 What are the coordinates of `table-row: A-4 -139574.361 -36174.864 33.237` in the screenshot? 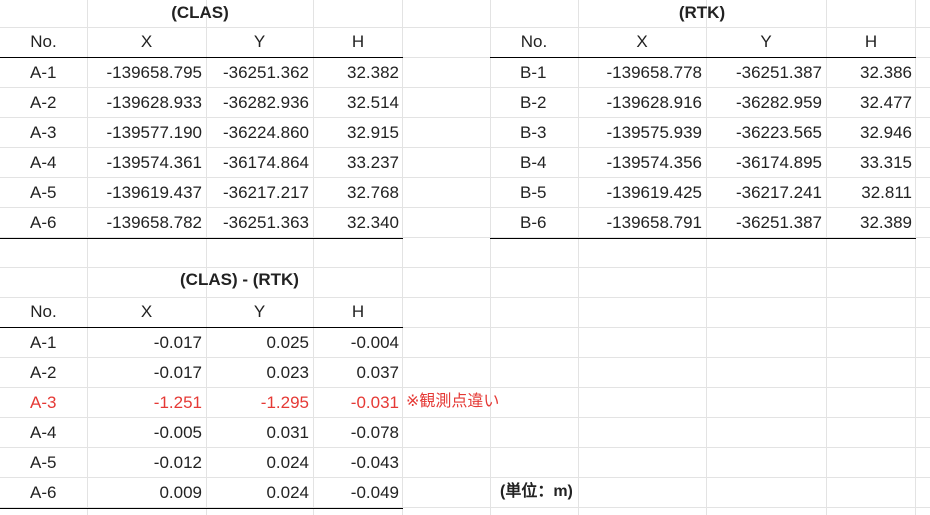 It's located at (201, 163).